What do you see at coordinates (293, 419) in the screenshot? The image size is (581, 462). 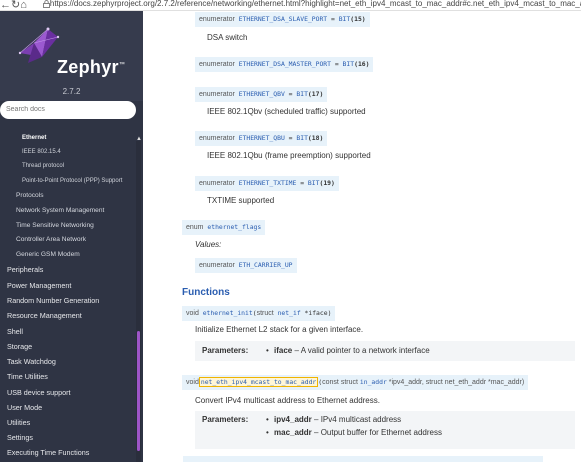 I see `param-name: ipv4_addr` at bounding box center [293, 419].